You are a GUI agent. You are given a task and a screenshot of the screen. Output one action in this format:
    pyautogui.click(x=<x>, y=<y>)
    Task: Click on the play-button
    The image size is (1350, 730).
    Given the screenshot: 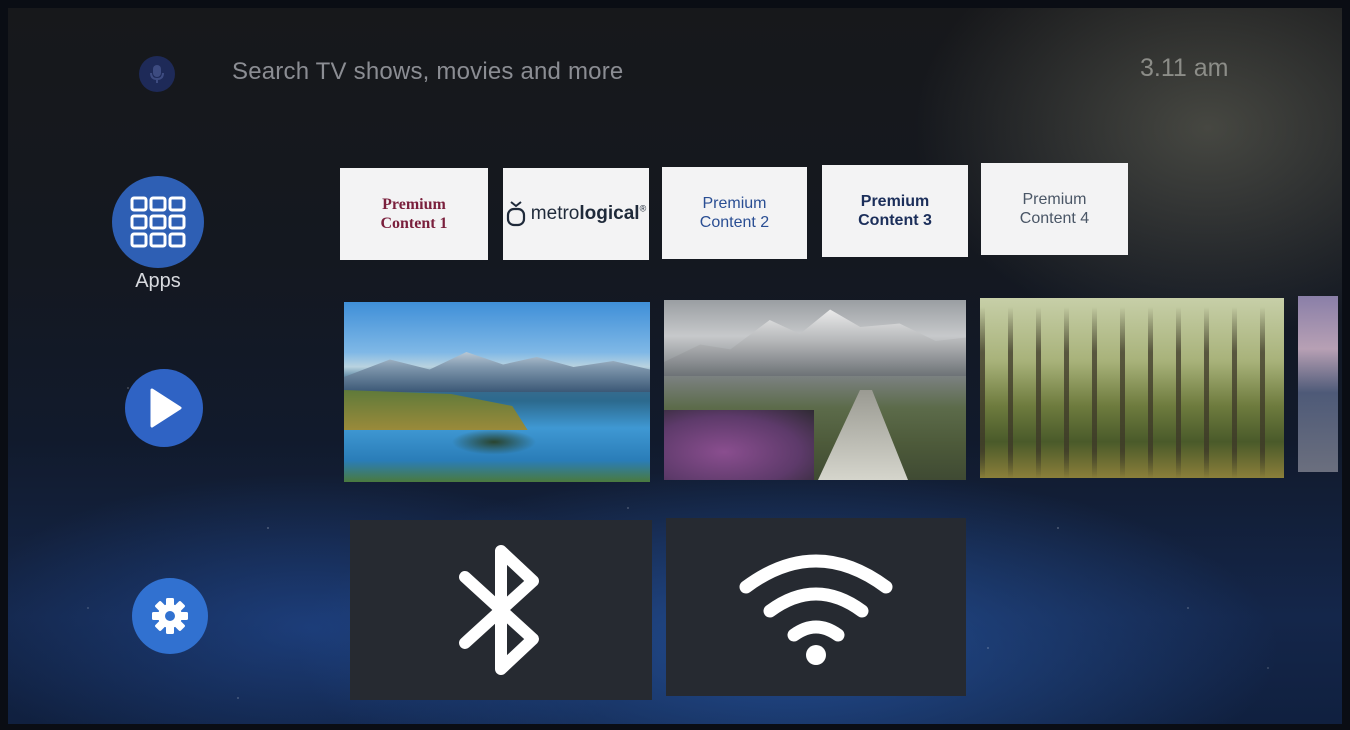 What is the action you would take?
    pyautogui.click(x=164, y=408)
    